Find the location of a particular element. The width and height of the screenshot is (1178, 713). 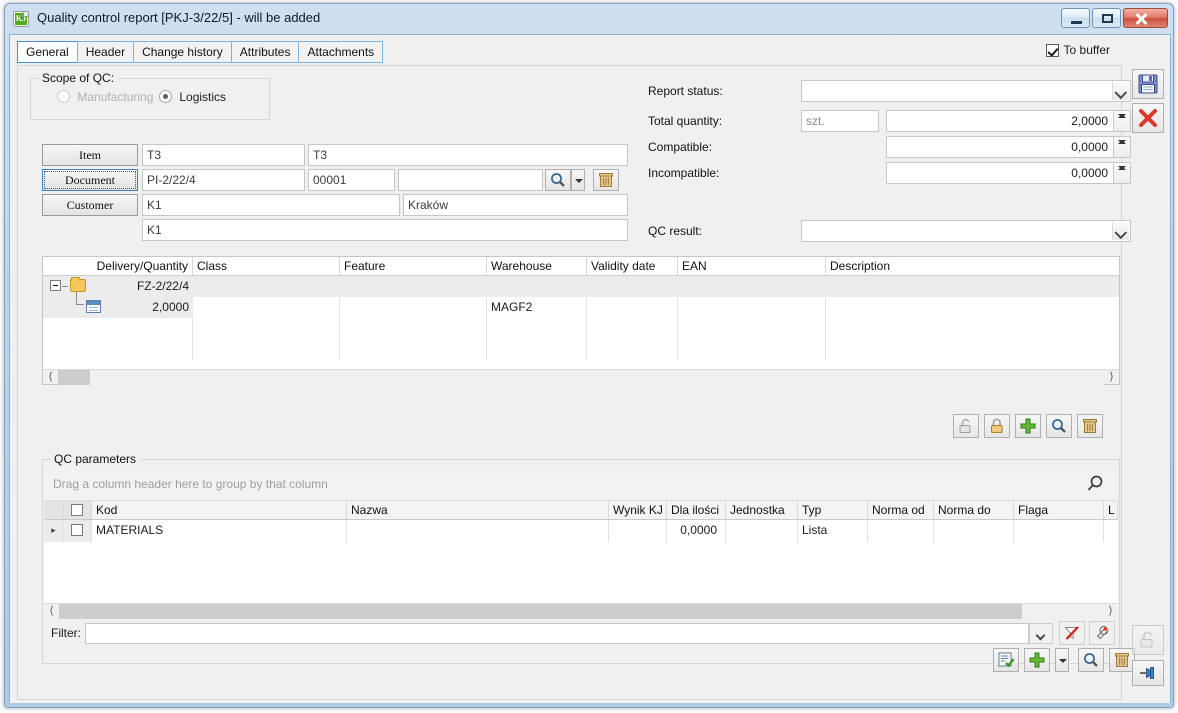

table-row: ▸ MATERIALS 0,0000 Lista is located at coordinates (581, 531).